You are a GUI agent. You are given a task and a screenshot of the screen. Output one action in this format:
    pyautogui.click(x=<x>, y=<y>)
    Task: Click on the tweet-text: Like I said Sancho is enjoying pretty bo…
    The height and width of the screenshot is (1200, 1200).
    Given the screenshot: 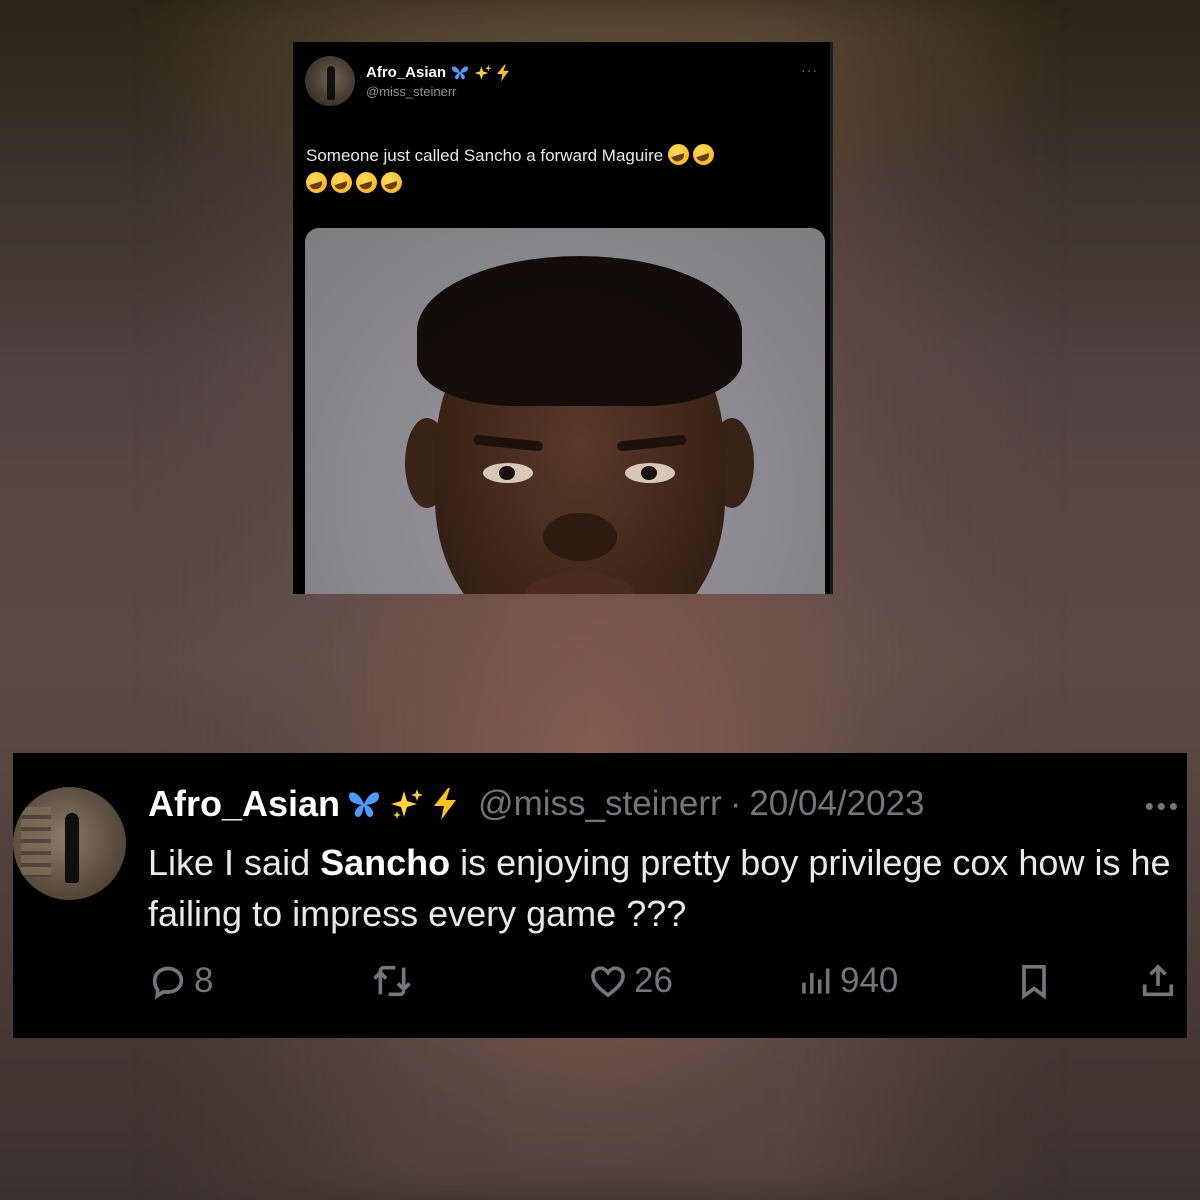 What is the action you would take?
    pyautogui.click(x=663, y=888)
    